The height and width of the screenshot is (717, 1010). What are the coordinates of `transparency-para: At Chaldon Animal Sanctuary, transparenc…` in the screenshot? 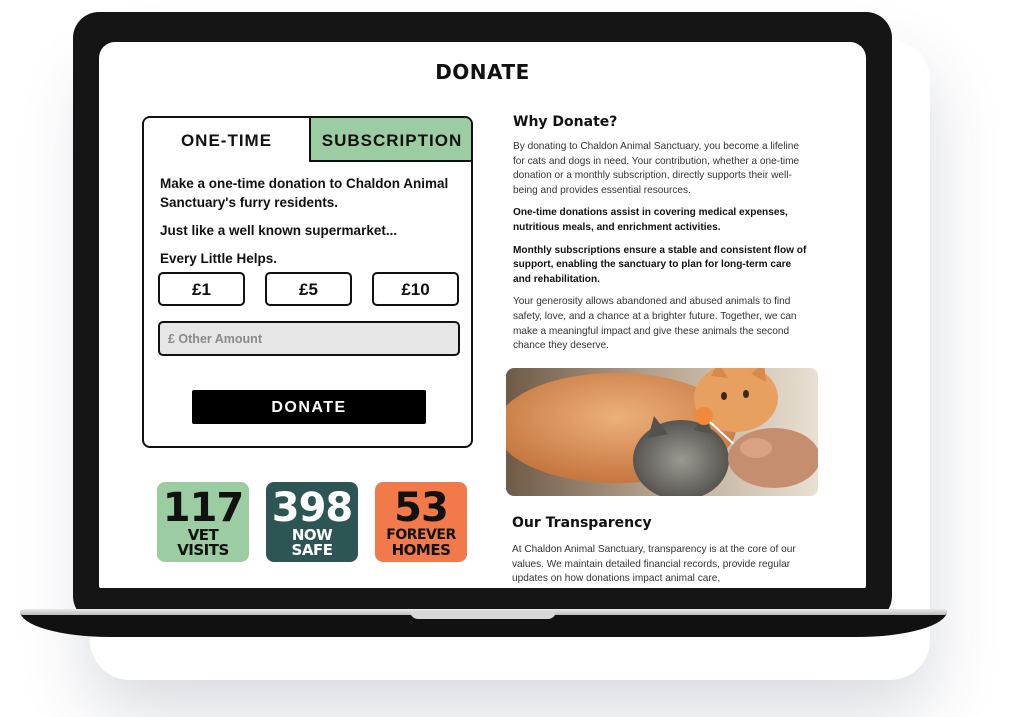 It's located at (654, 564).